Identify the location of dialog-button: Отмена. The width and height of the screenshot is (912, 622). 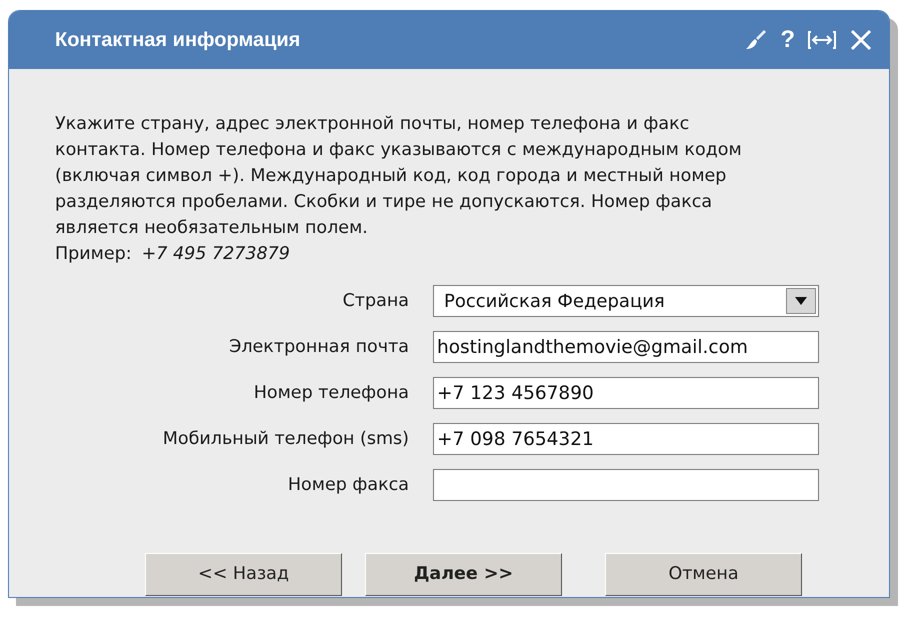
(703, 574).